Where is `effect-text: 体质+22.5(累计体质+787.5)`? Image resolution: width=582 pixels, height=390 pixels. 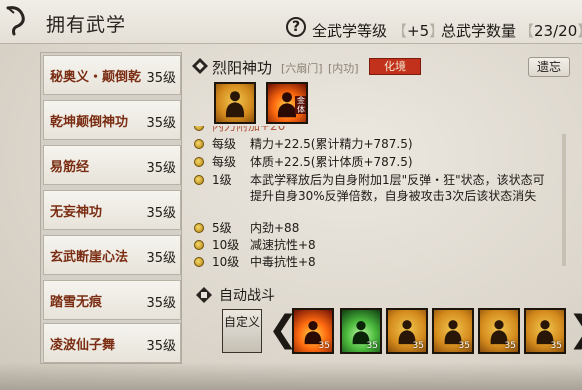 effect-text: 体质+22.5(累计体质+787.5) is located at coordinates (331, 162).